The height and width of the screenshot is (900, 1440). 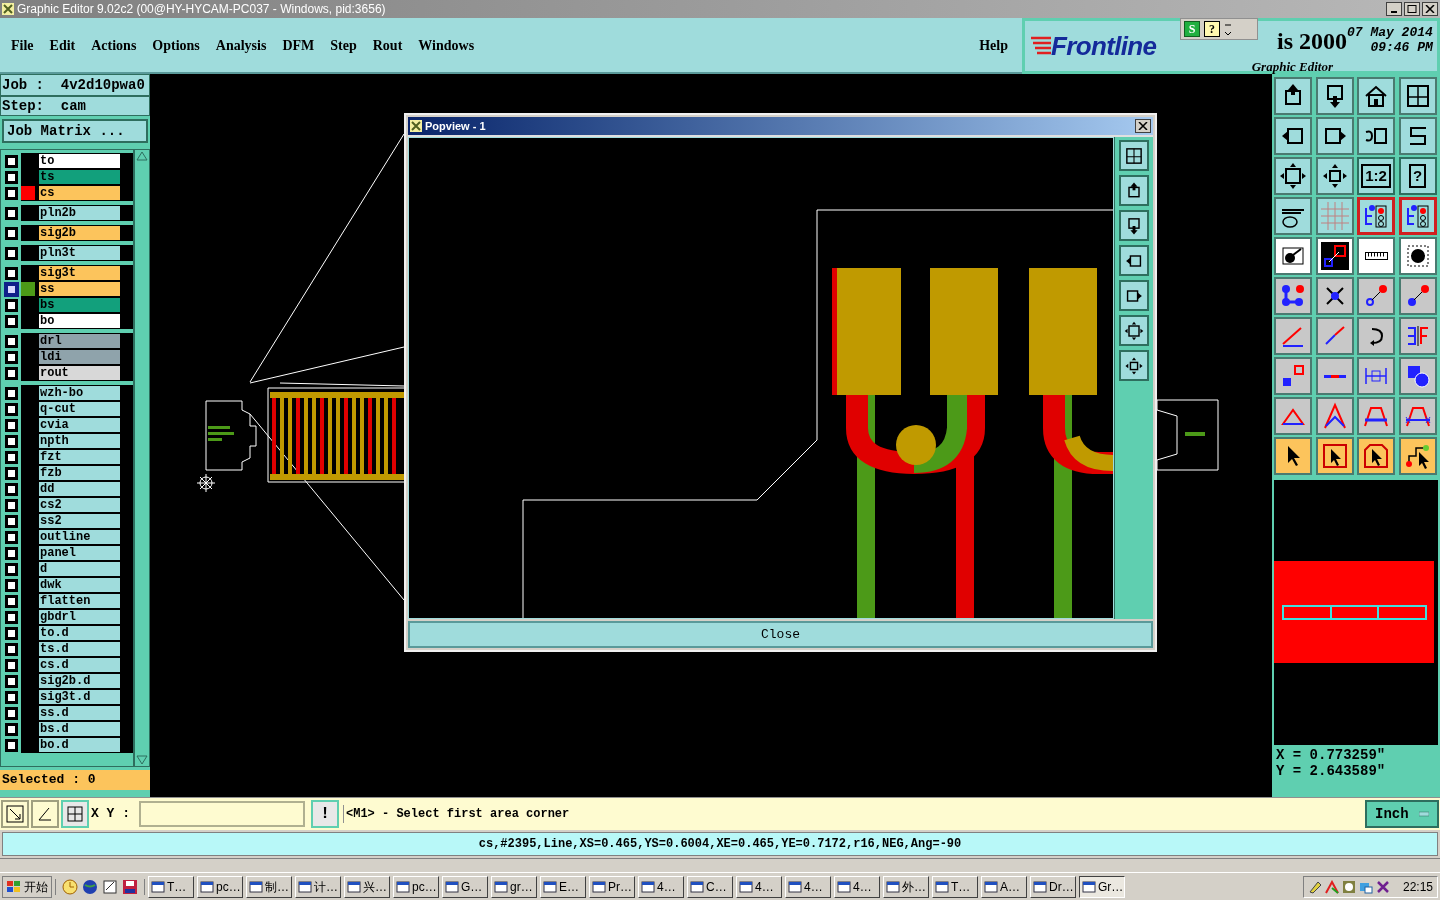 What do you see at coordinates (79, 473) in the screenshot?
I see `layer-name: fzb` at bounding box center [79, 473].